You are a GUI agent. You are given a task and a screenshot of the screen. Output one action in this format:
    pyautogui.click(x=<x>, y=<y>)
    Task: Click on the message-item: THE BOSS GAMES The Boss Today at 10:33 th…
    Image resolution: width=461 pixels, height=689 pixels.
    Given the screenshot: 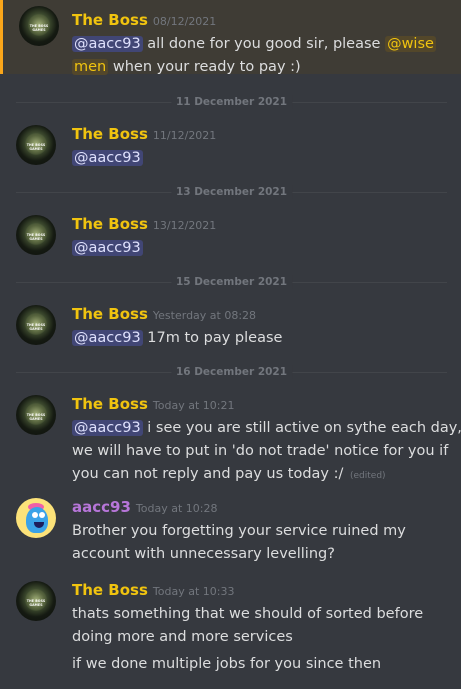 What is the action you would take?
    pyautogui.click(x=230, y=627)
    